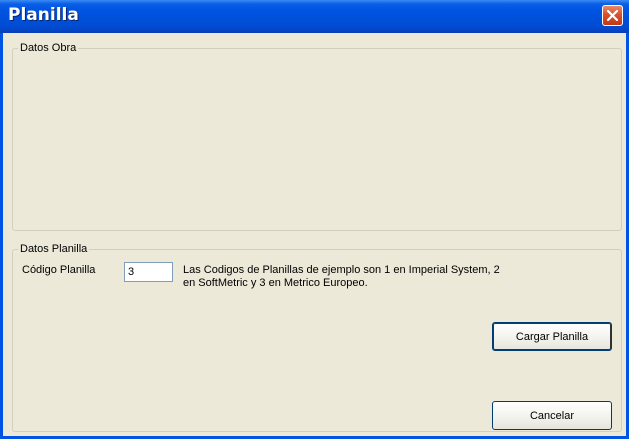  I want to click on close-icon, so click(612, 15).